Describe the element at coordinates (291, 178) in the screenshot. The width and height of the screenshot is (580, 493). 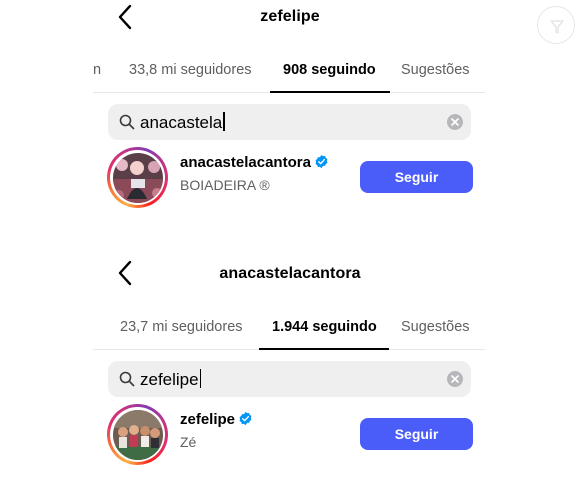
I see `search-result-row: anacastelacantora BOIADEIRA ® Seguir` at that location.